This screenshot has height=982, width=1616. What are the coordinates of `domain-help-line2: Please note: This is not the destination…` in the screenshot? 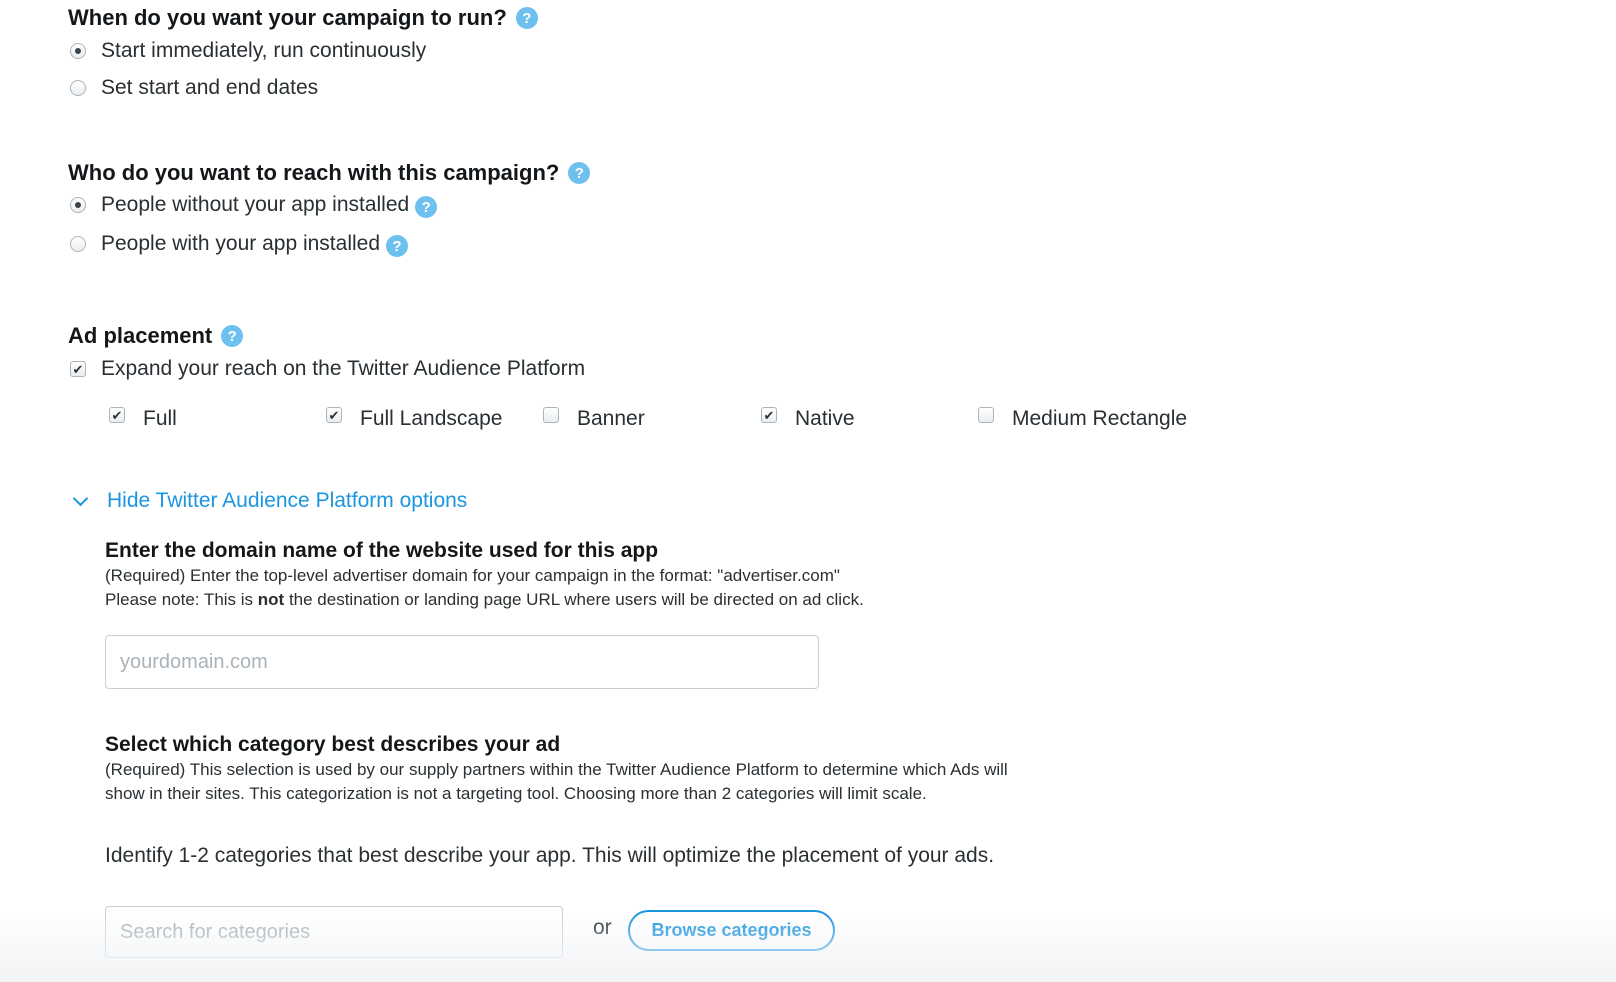 It's located at (555, 600).